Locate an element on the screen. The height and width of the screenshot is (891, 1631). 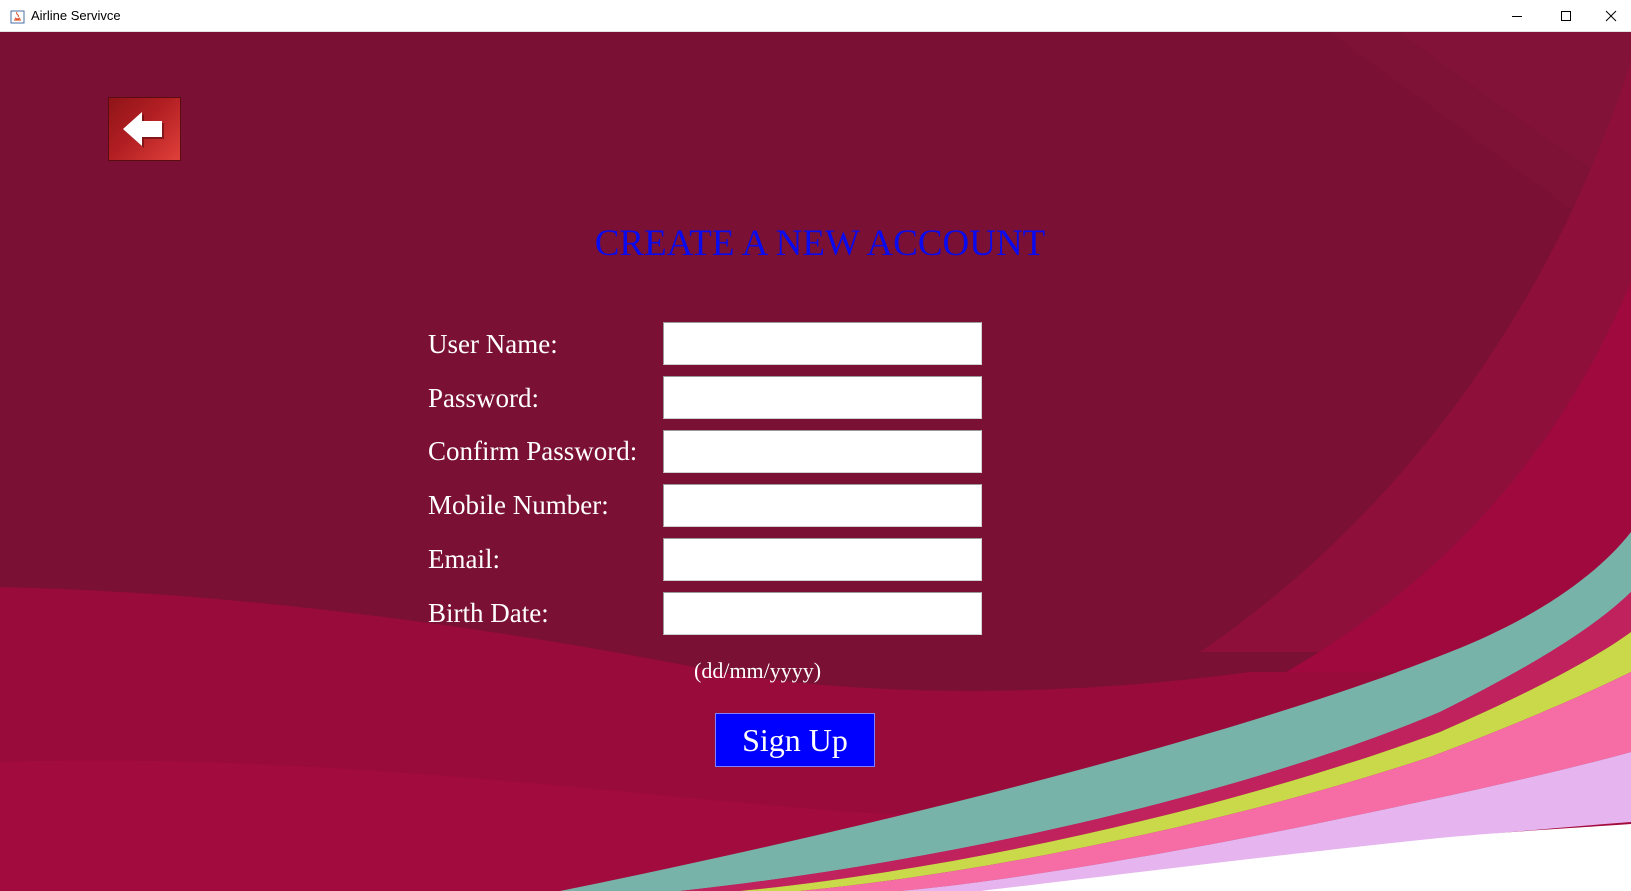
maximize-icon is located at coordinates (1566, 16).